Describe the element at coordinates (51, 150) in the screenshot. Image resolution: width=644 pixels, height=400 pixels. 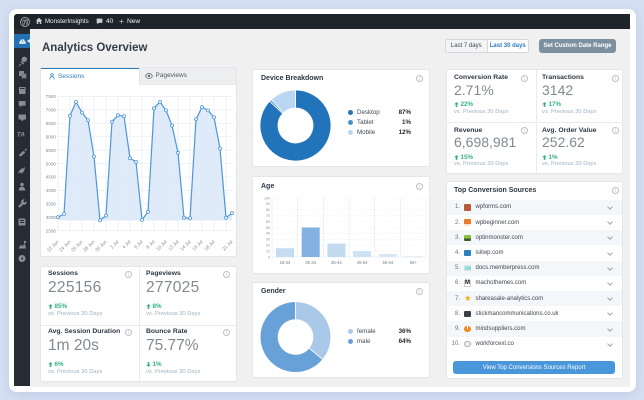
I see `svg-text: 5500` at that location.